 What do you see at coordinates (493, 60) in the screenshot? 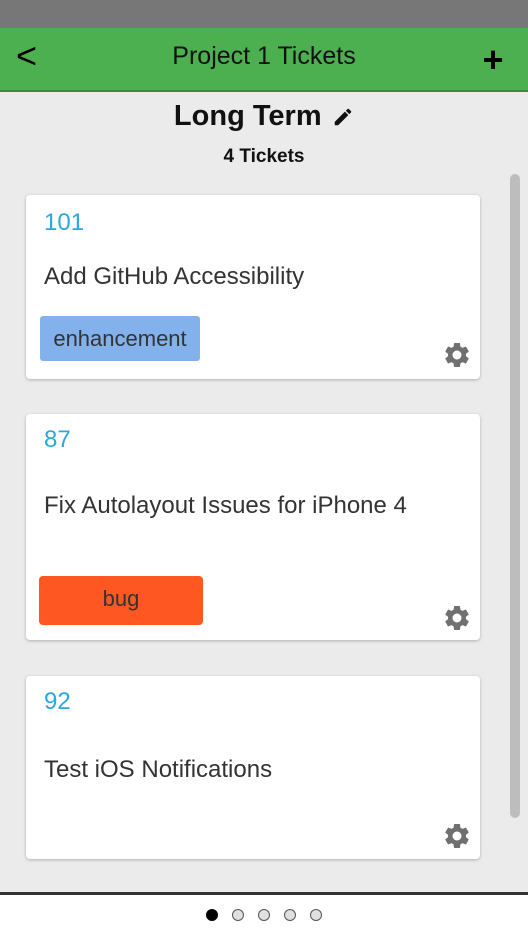
I see `add-ticket-button: +` at bounding box center [493, 60].